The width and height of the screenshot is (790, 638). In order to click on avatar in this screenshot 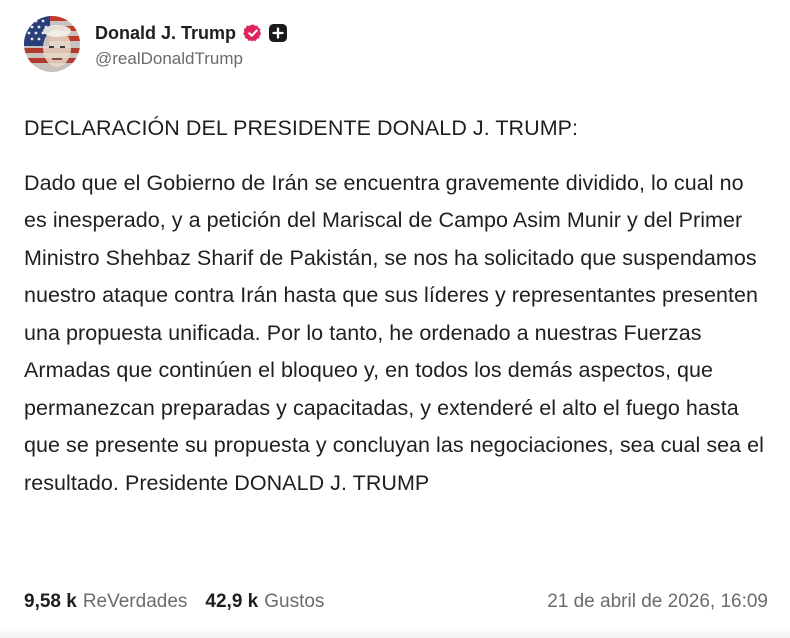, I will do `click(52, 44)`.